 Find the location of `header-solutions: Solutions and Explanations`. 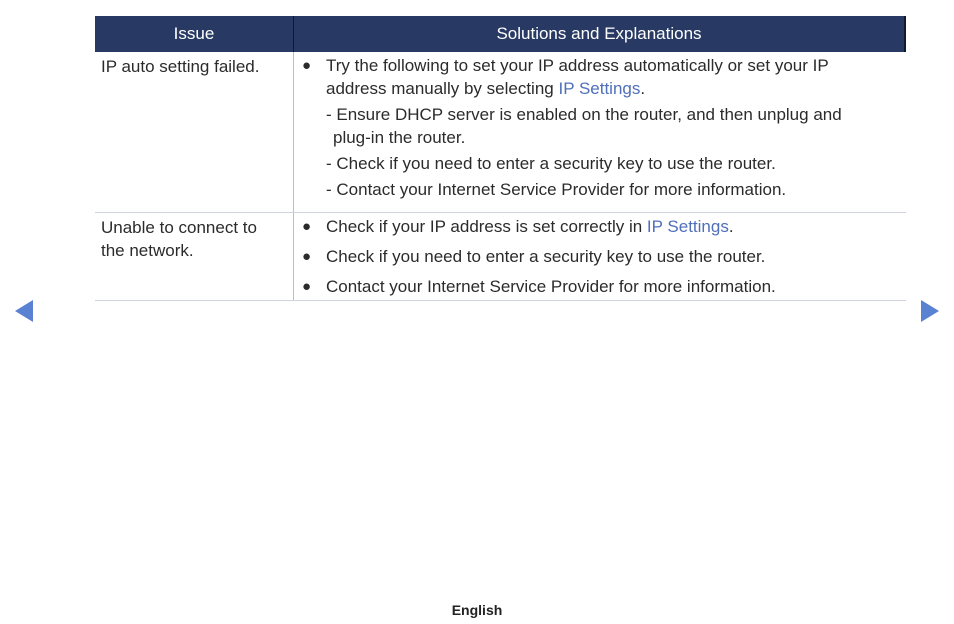

header-solutions: Solutions and Explanations is located at coordinates (600, 34).